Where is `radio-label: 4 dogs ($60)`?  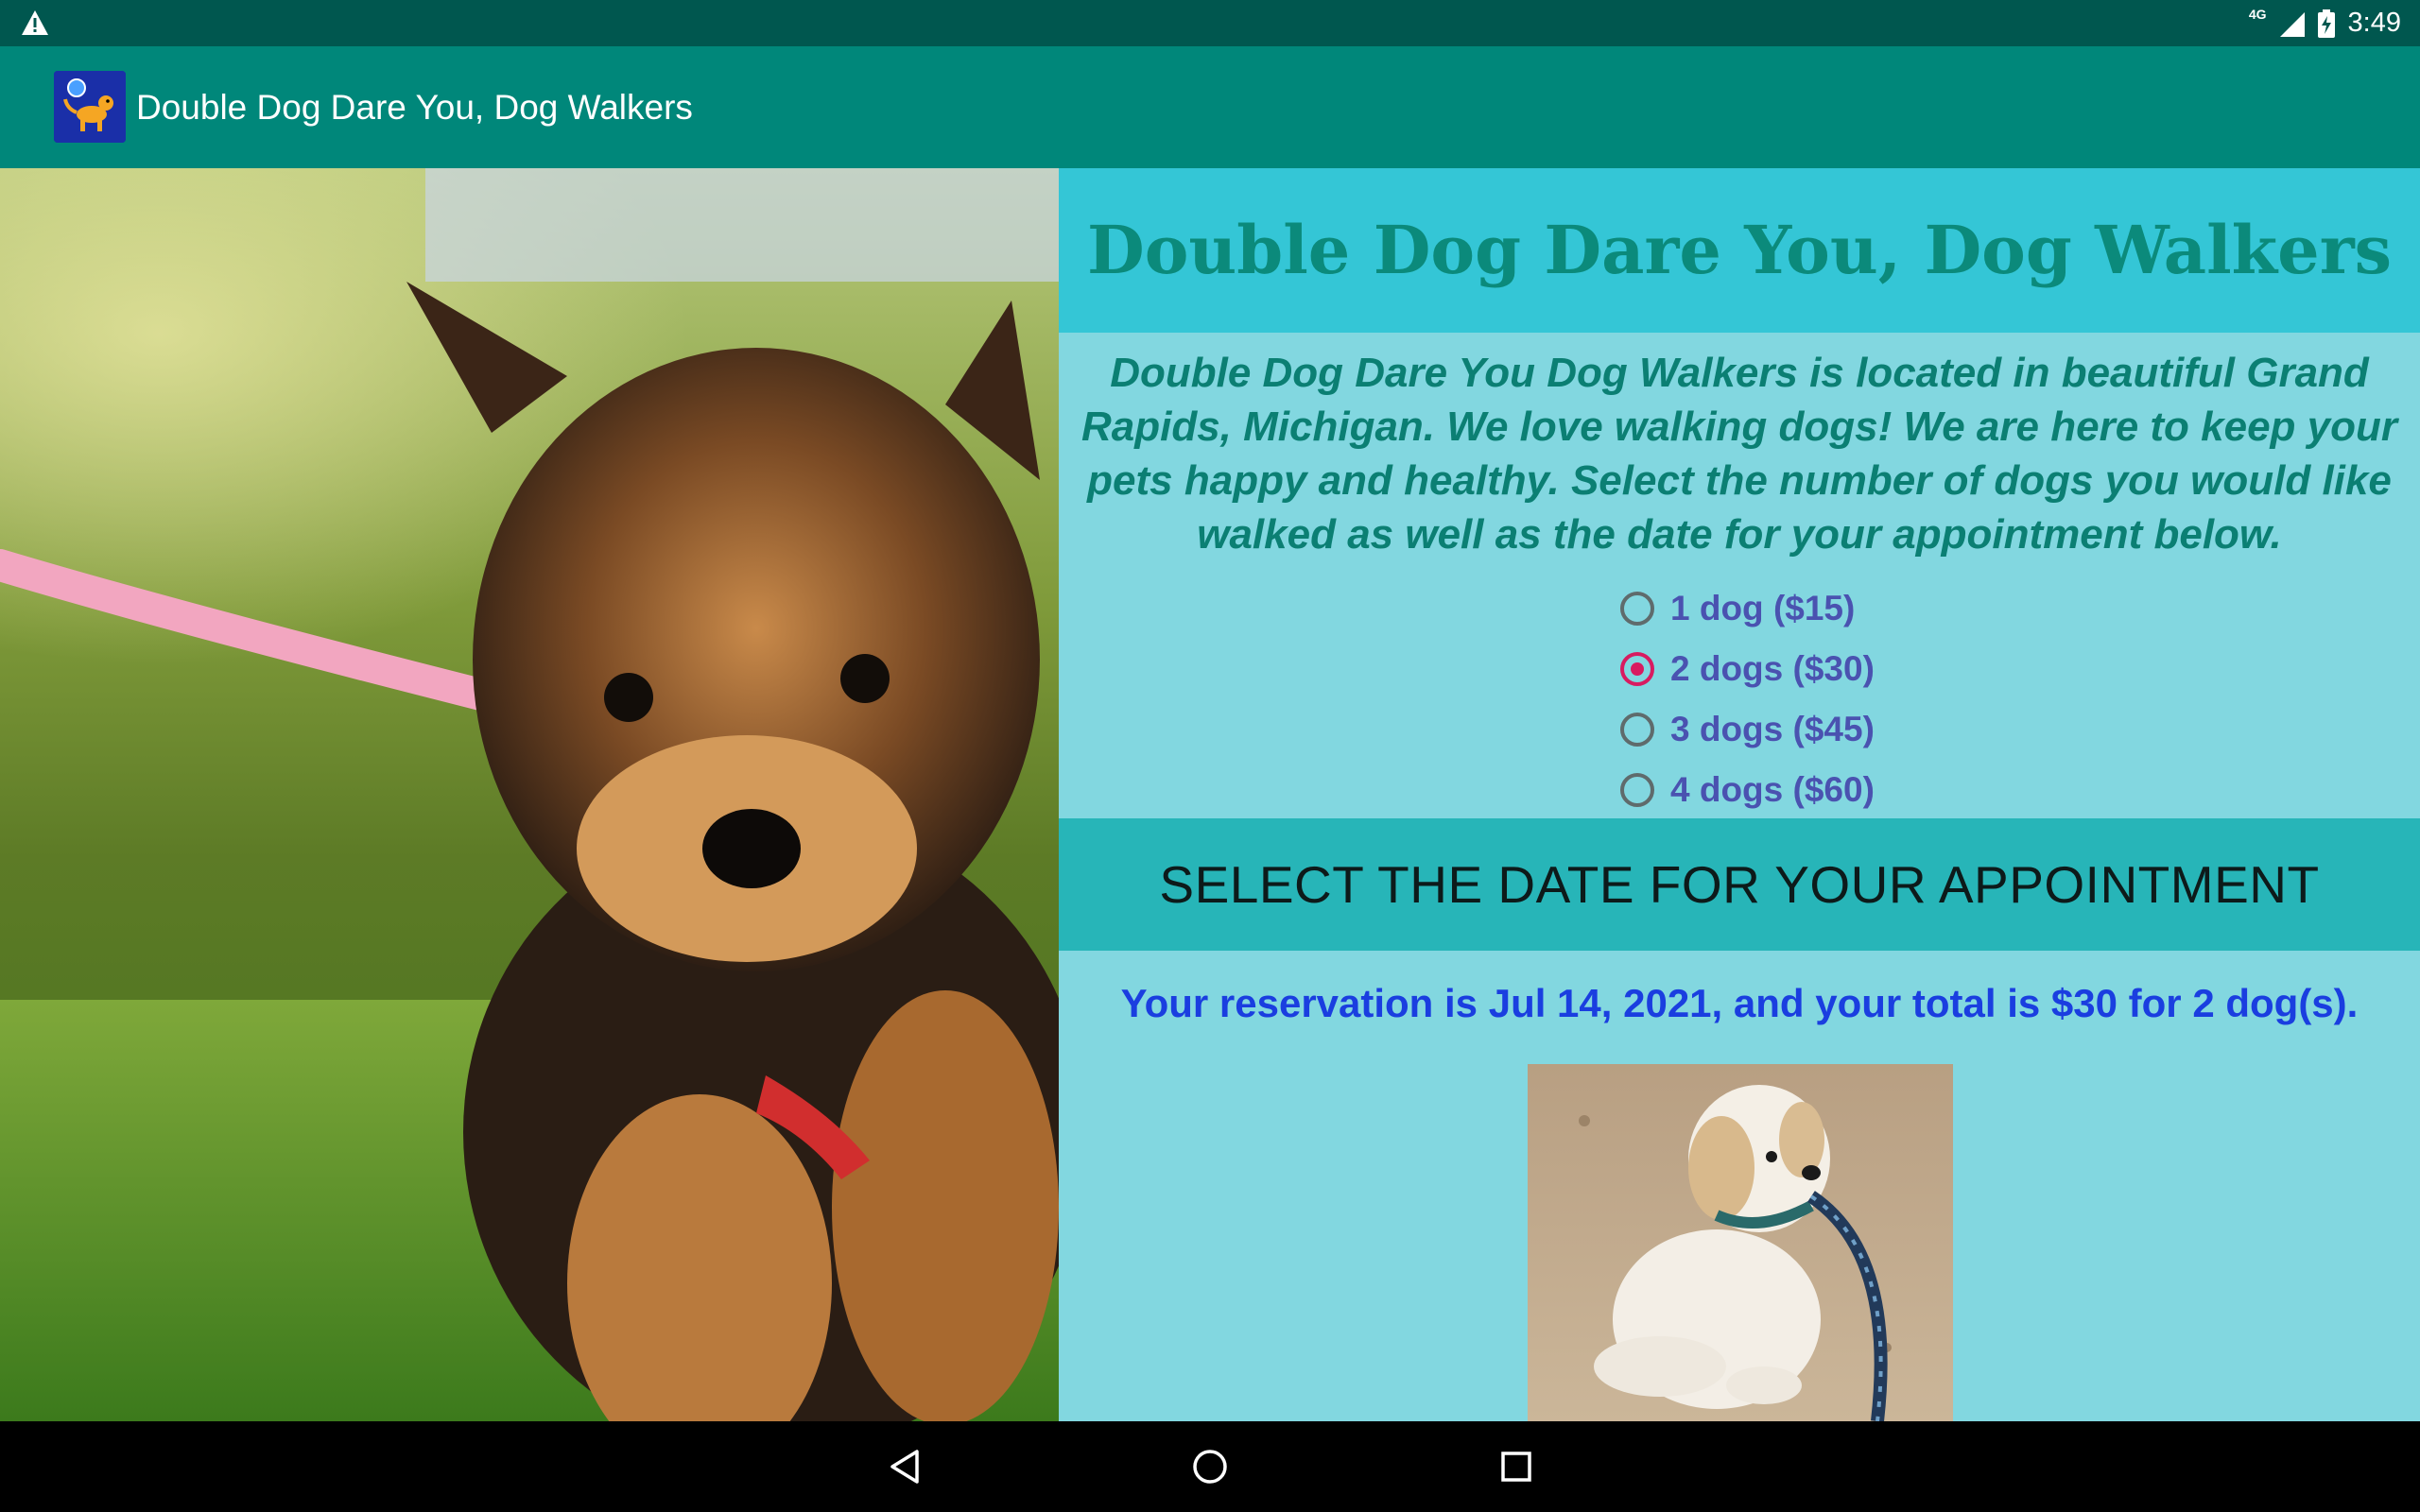 radio-label: 4 dogs ($60) is located at coordinates (1772, 789).